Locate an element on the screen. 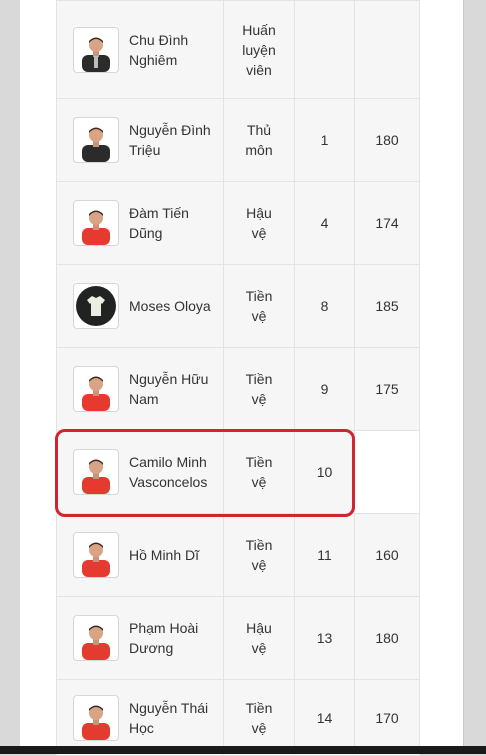  table-row: Moses Oloya Tiền vệ 8 185 is located at coordinates (238, 306).